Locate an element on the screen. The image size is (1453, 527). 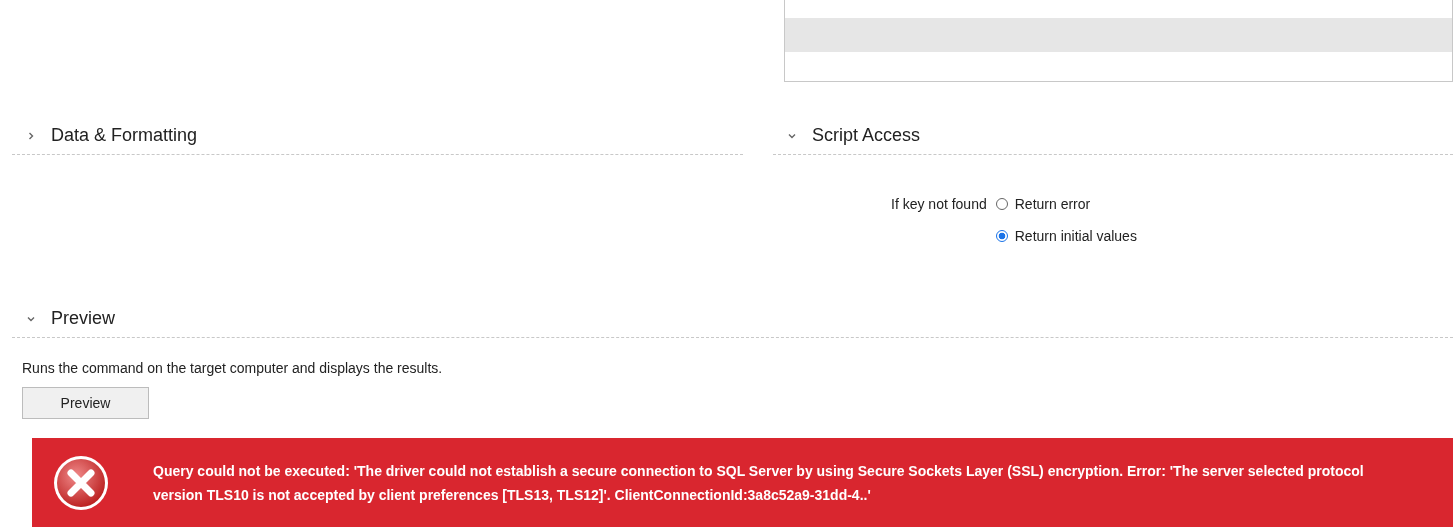
field-label: If key not found is located at coordinates (939, 204).